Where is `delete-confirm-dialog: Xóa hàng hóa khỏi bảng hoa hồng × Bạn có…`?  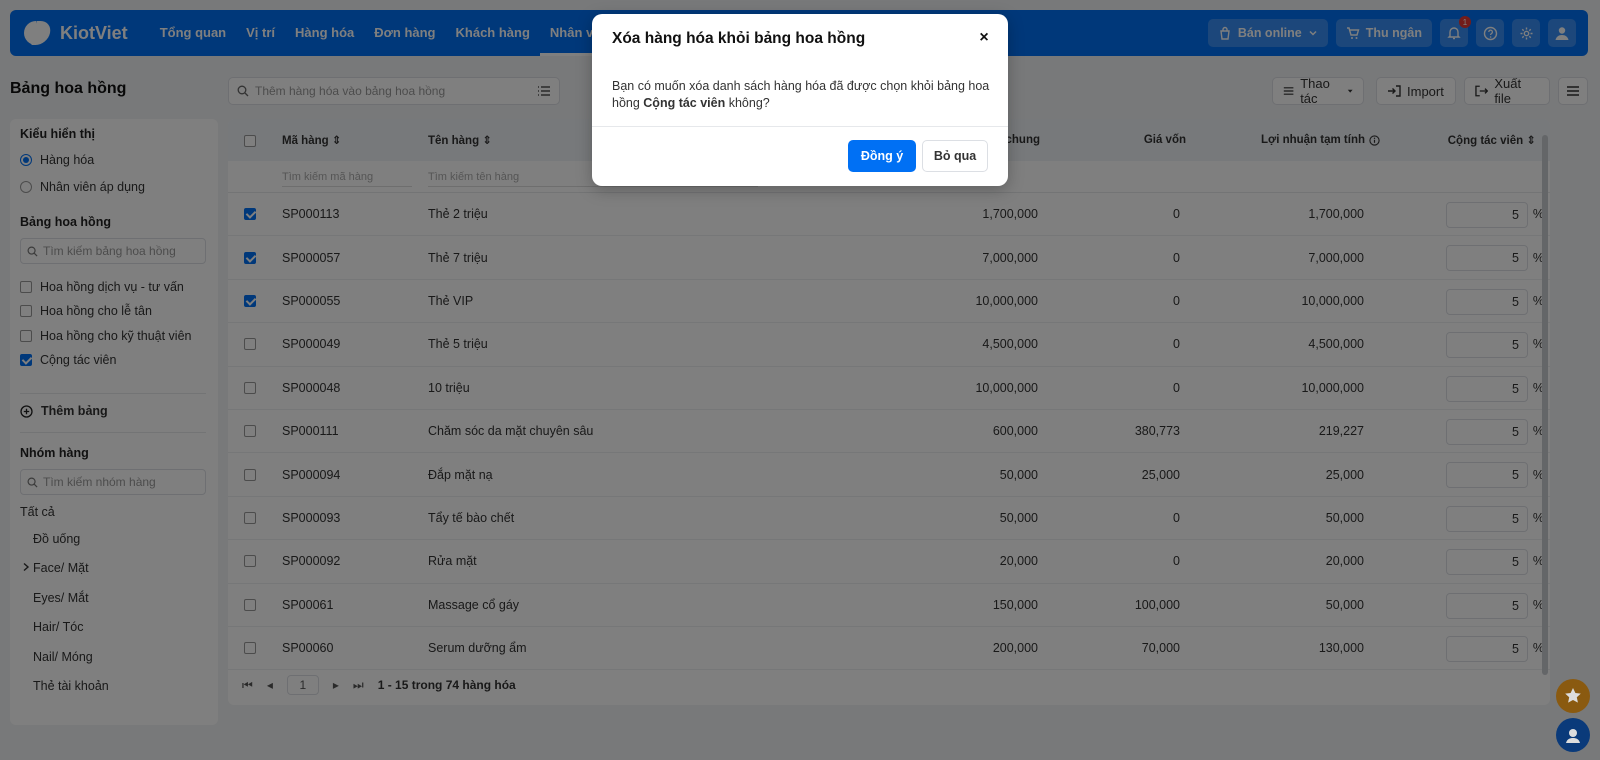
delete-confirm-dialog: Xóa hàng hóa khỏi bảng hoa hồng × Bạn có… is located at coordinates (800, 100).